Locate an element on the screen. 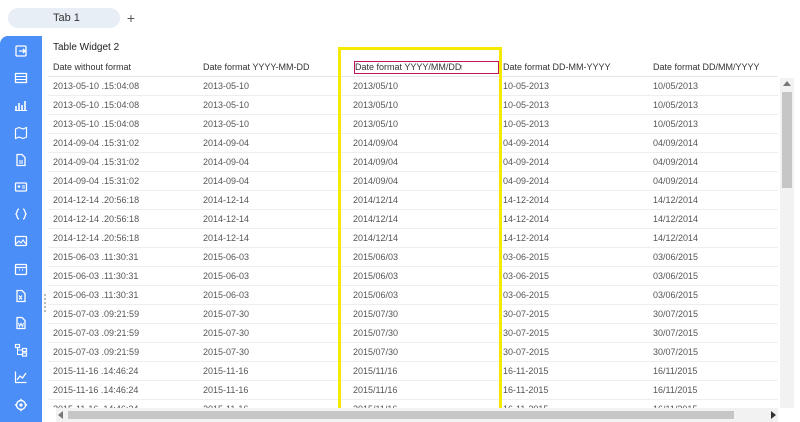 This screenshot has height=422, width=800. calendar-icon is located at coordinates (21, 269).